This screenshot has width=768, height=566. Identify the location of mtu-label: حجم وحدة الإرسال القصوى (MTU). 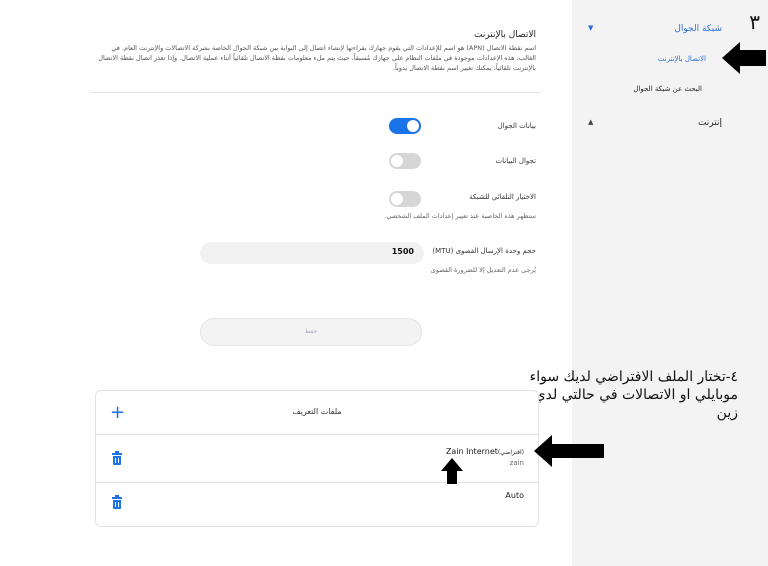
(484, 251).